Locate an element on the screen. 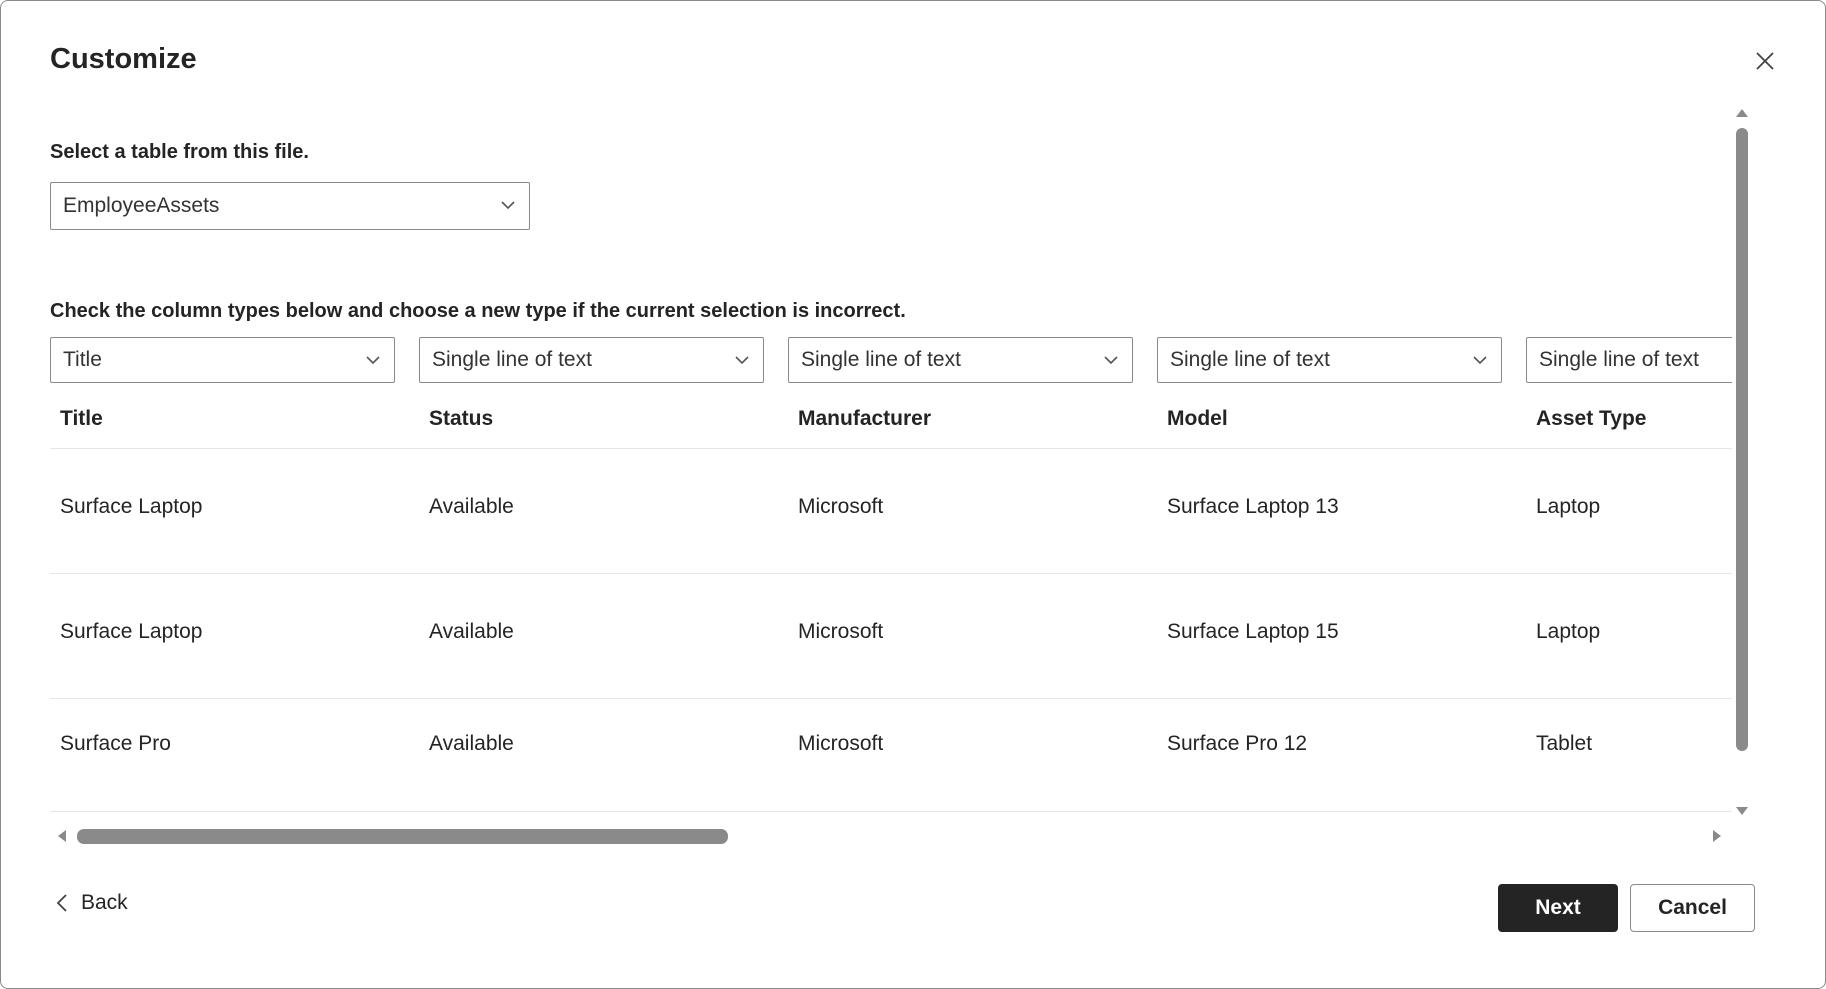  column-type-select-manufacturer: Single line of text is located at coordinates (960, 360).